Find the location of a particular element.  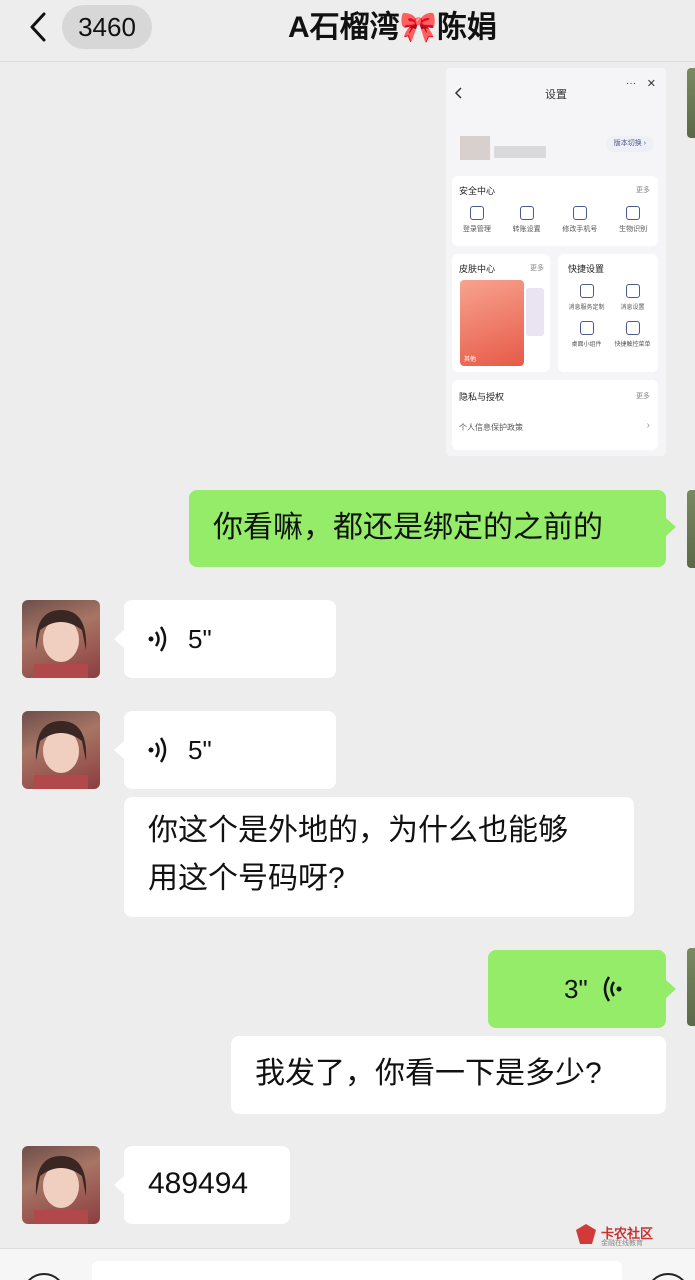

chat-title: A石榴湾🎀陈娟 is located at coordinates (392, 27).